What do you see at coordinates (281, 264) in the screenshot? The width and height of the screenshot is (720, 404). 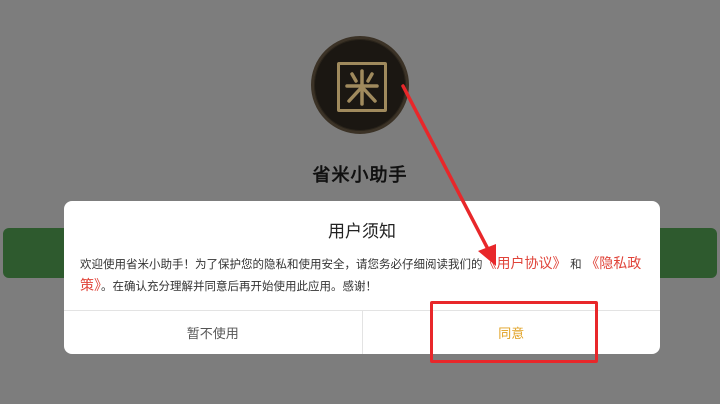 I see `body-text-before: 欢迎使用省米小助手！为了保护您的隐私和使用安全，请您务必仔细阅读我们的` at bounding box center [281, 264].